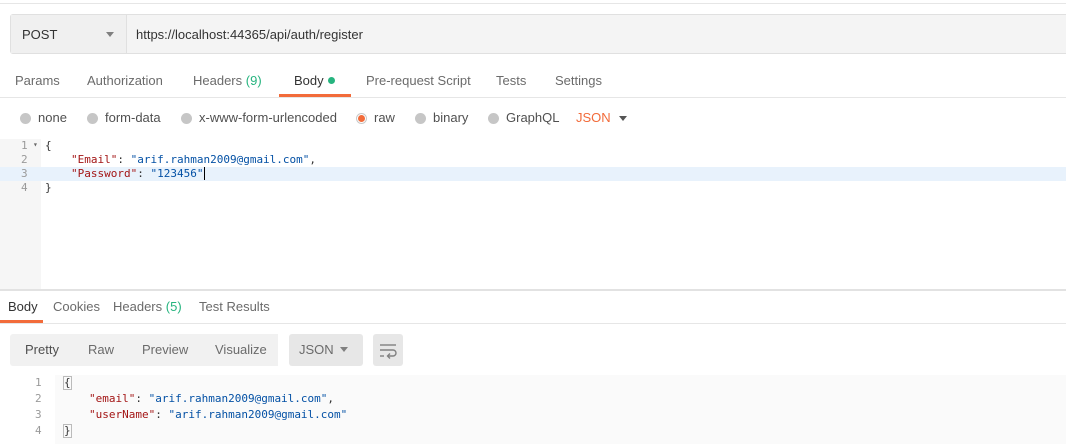 This screenshot has height=444, width=1066. What do you see at coordinates (268, 117) in the screenshot?
I see `radio-urlencoded-label: x-www-form-urlencoded` at bounding box center [268, 117].